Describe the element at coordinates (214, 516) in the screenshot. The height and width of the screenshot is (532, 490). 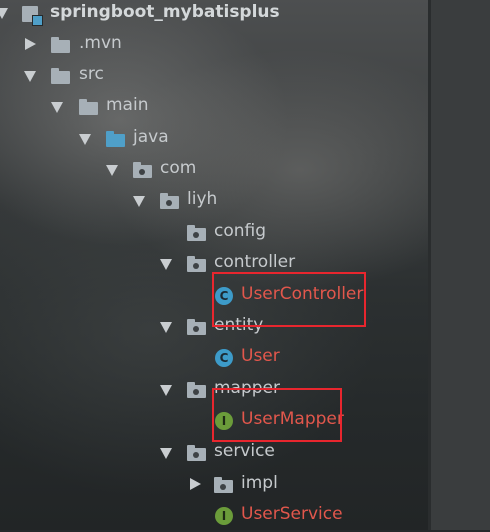
I see `tree-node-user-service: I UserService` at that location.